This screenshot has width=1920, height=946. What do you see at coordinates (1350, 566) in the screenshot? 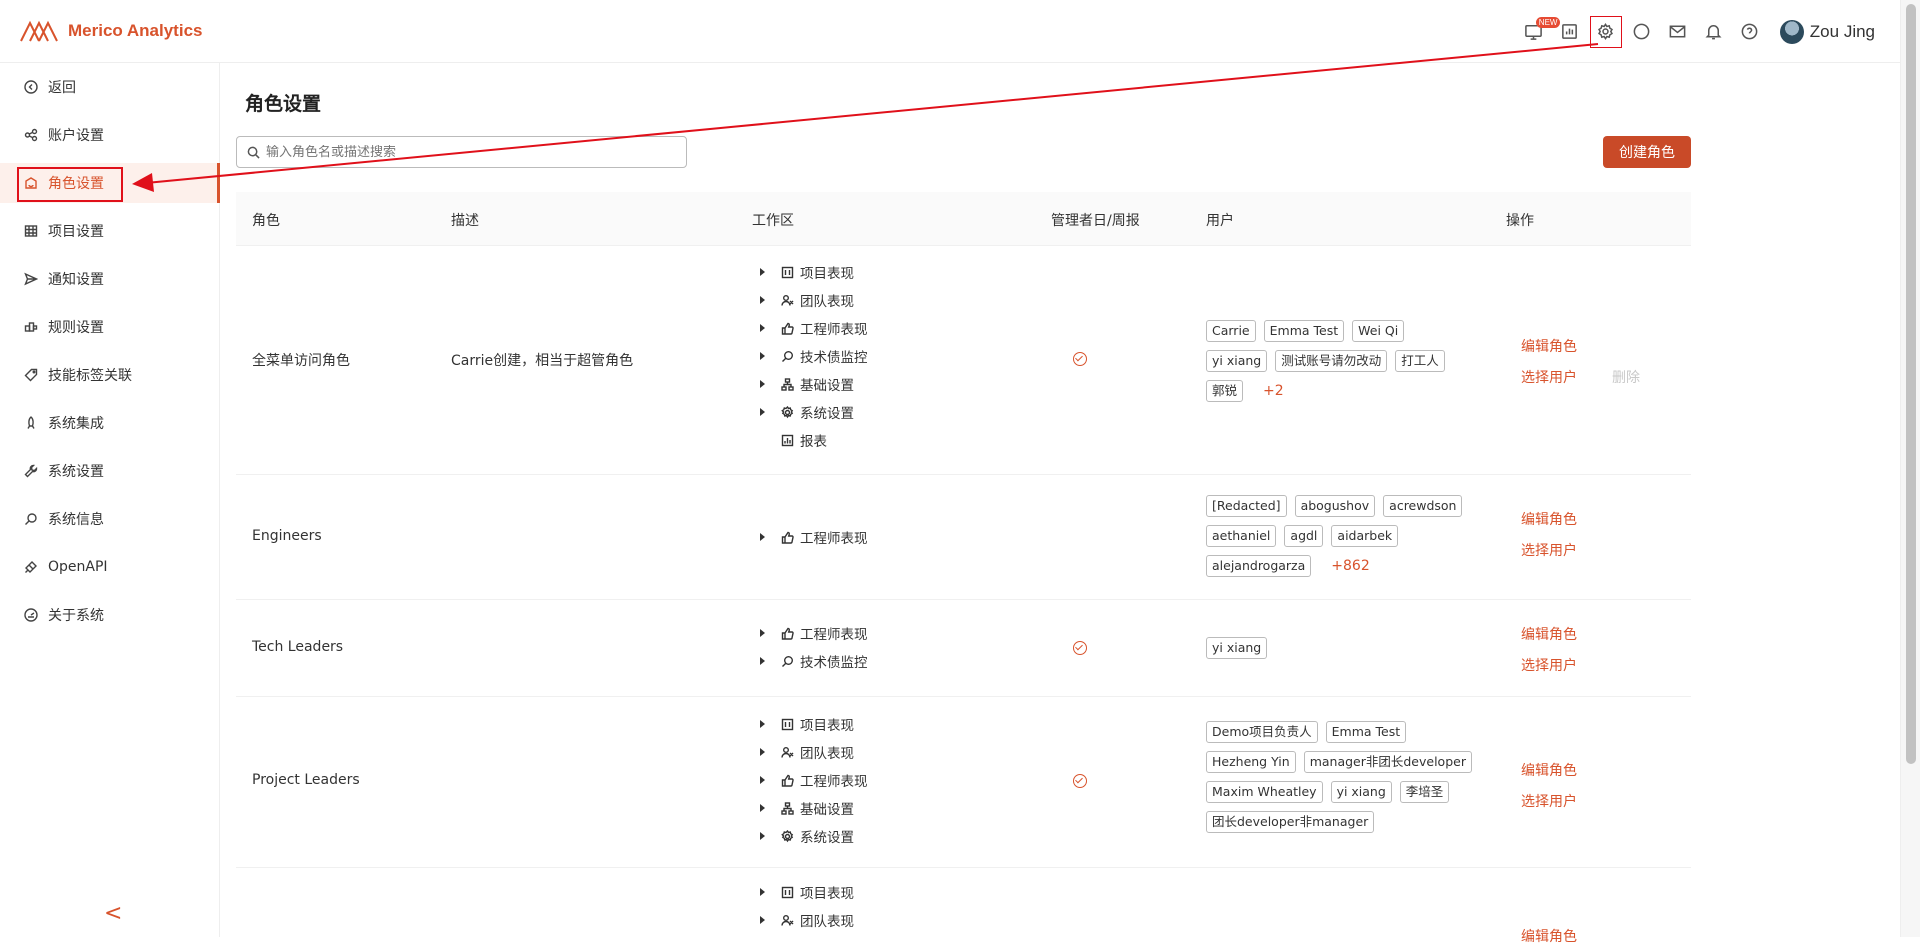
I see `more-users-link: +862` at bounding box center [1350, 566].